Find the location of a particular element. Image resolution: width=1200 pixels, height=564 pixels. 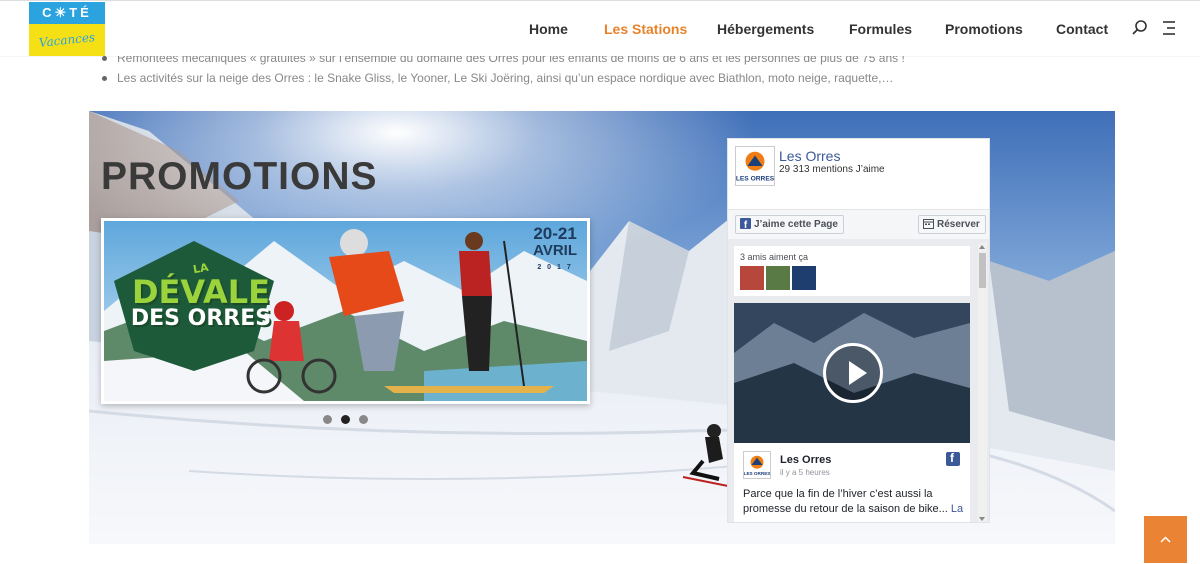

post-author-name: Les Orres is located at coordinates (805, 460).